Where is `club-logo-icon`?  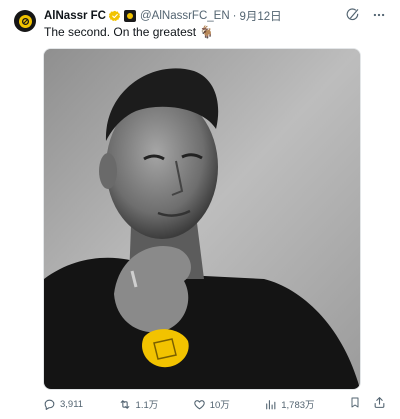
club-logo-icon is located at coordinates (25, 21).